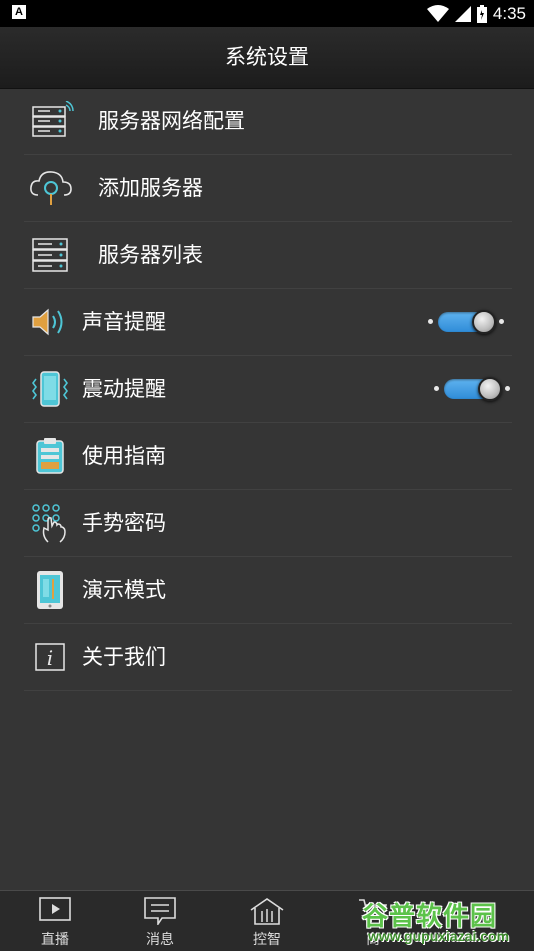 This screenshot has width=534, height=951. I want to click on sound-alert-toggle, so click(466, 322).